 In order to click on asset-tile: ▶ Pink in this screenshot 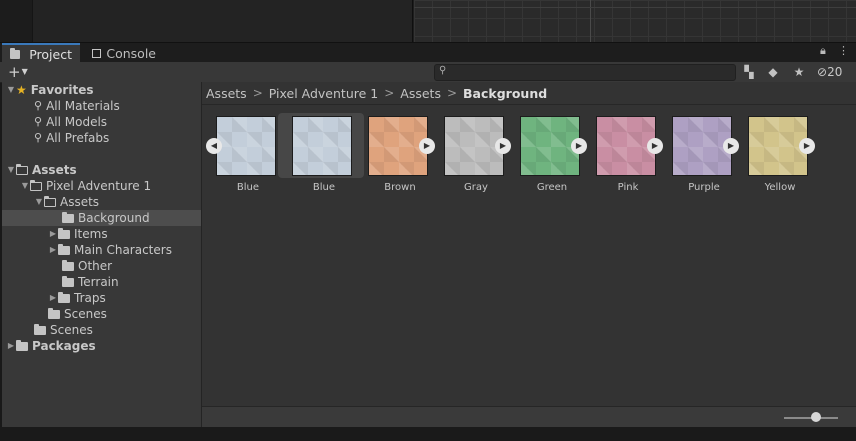, I will do `click(628, 155)`.